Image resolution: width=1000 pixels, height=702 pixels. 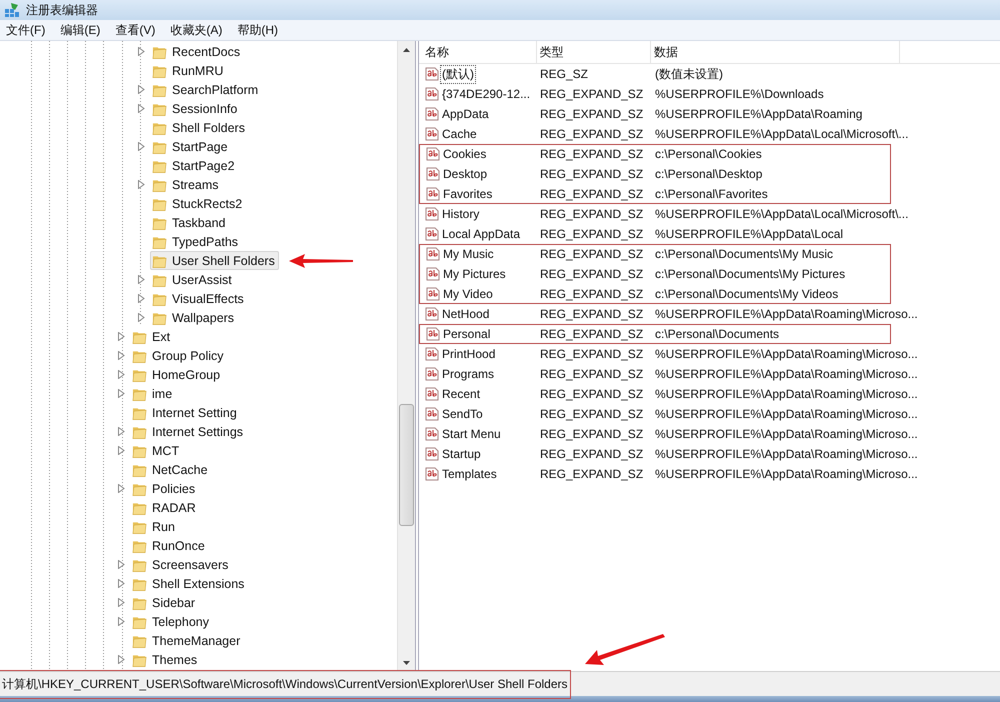 What do you see at coordinates (171, 621) in the screenshot?
I see `tree-node: Telephony` at bounding box center [171, 621].